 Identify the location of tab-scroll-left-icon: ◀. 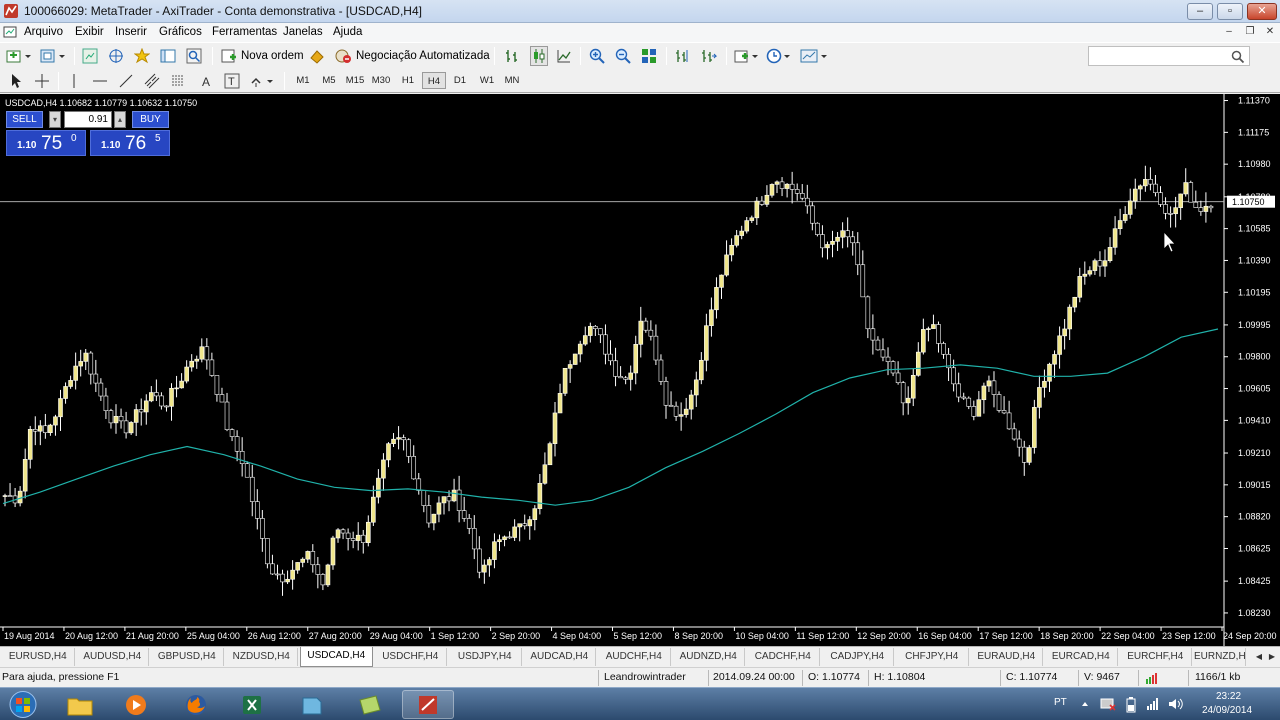
(1259, 657).